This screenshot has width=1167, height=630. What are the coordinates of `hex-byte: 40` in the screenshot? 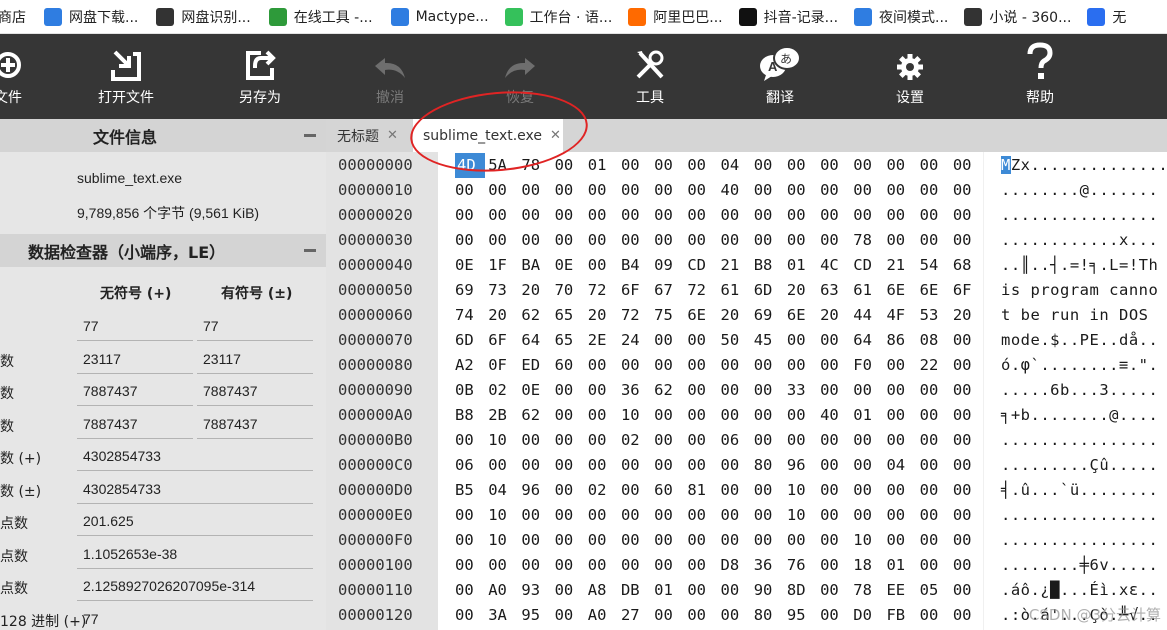 It's located at (836, 415).